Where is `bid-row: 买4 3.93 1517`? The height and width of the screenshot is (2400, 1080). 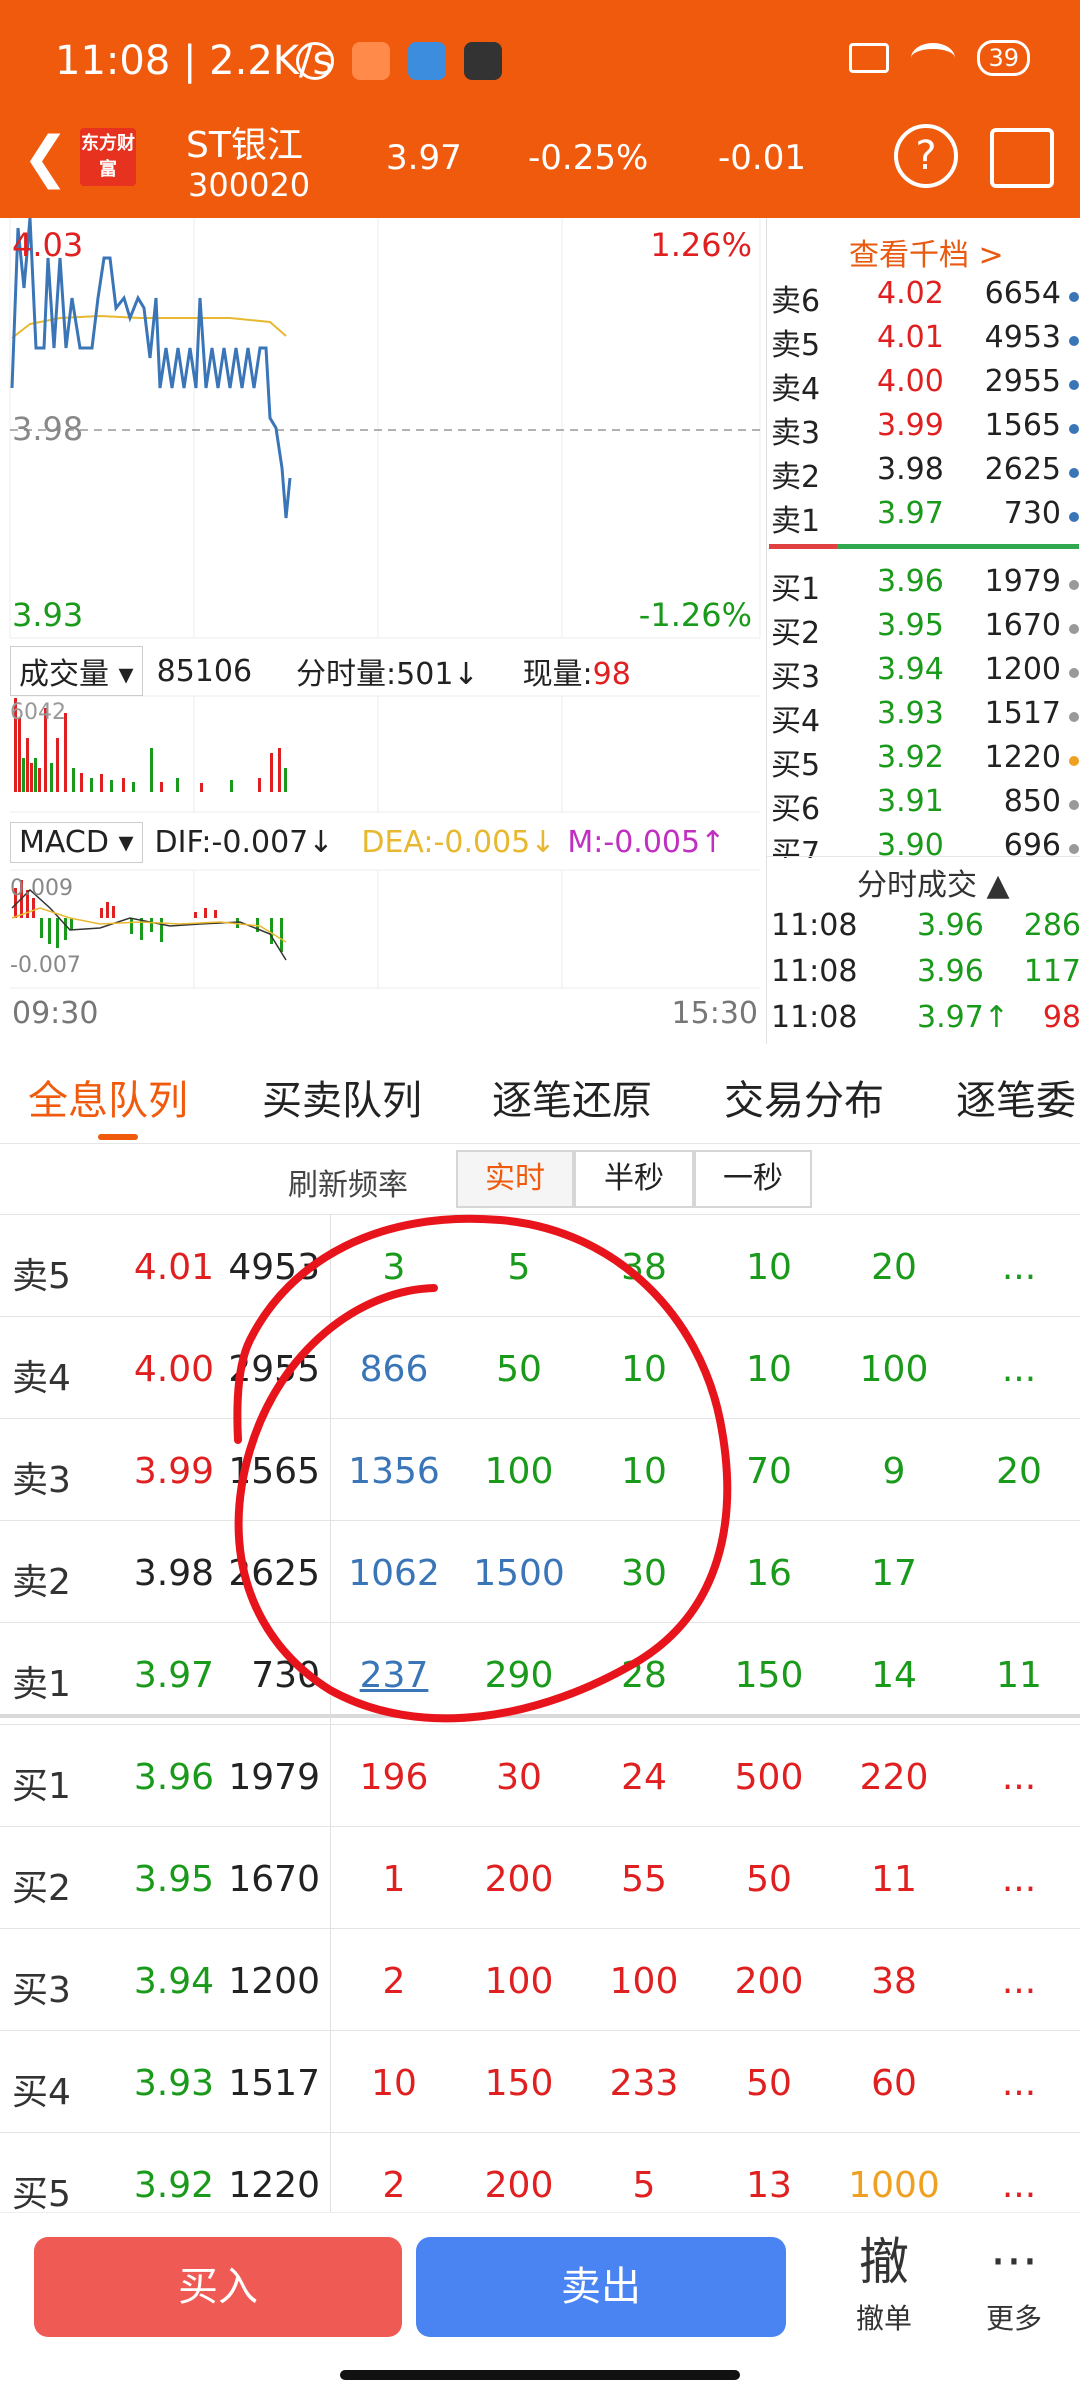
bid-row: 买4 3.93 1517 is located at coordinates (923, 718).